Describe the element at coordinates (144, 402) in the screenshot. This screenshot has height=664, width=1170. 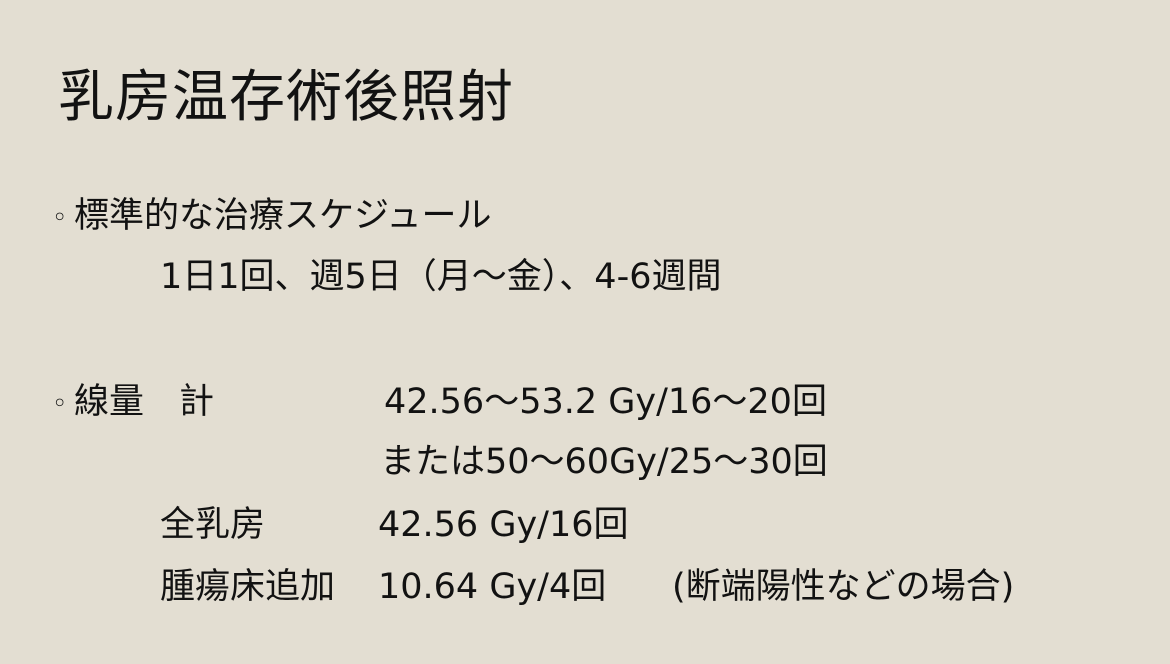
I see `dose-label: 線量 計` at that location.